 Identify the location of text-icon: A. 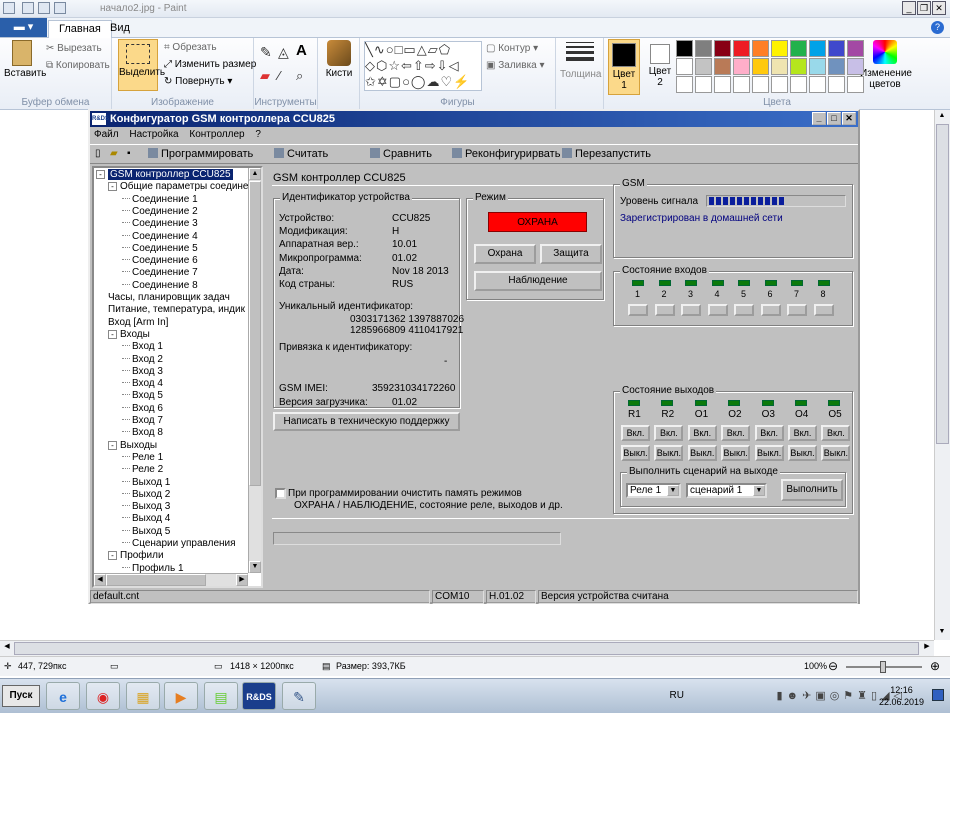
(301, 50).